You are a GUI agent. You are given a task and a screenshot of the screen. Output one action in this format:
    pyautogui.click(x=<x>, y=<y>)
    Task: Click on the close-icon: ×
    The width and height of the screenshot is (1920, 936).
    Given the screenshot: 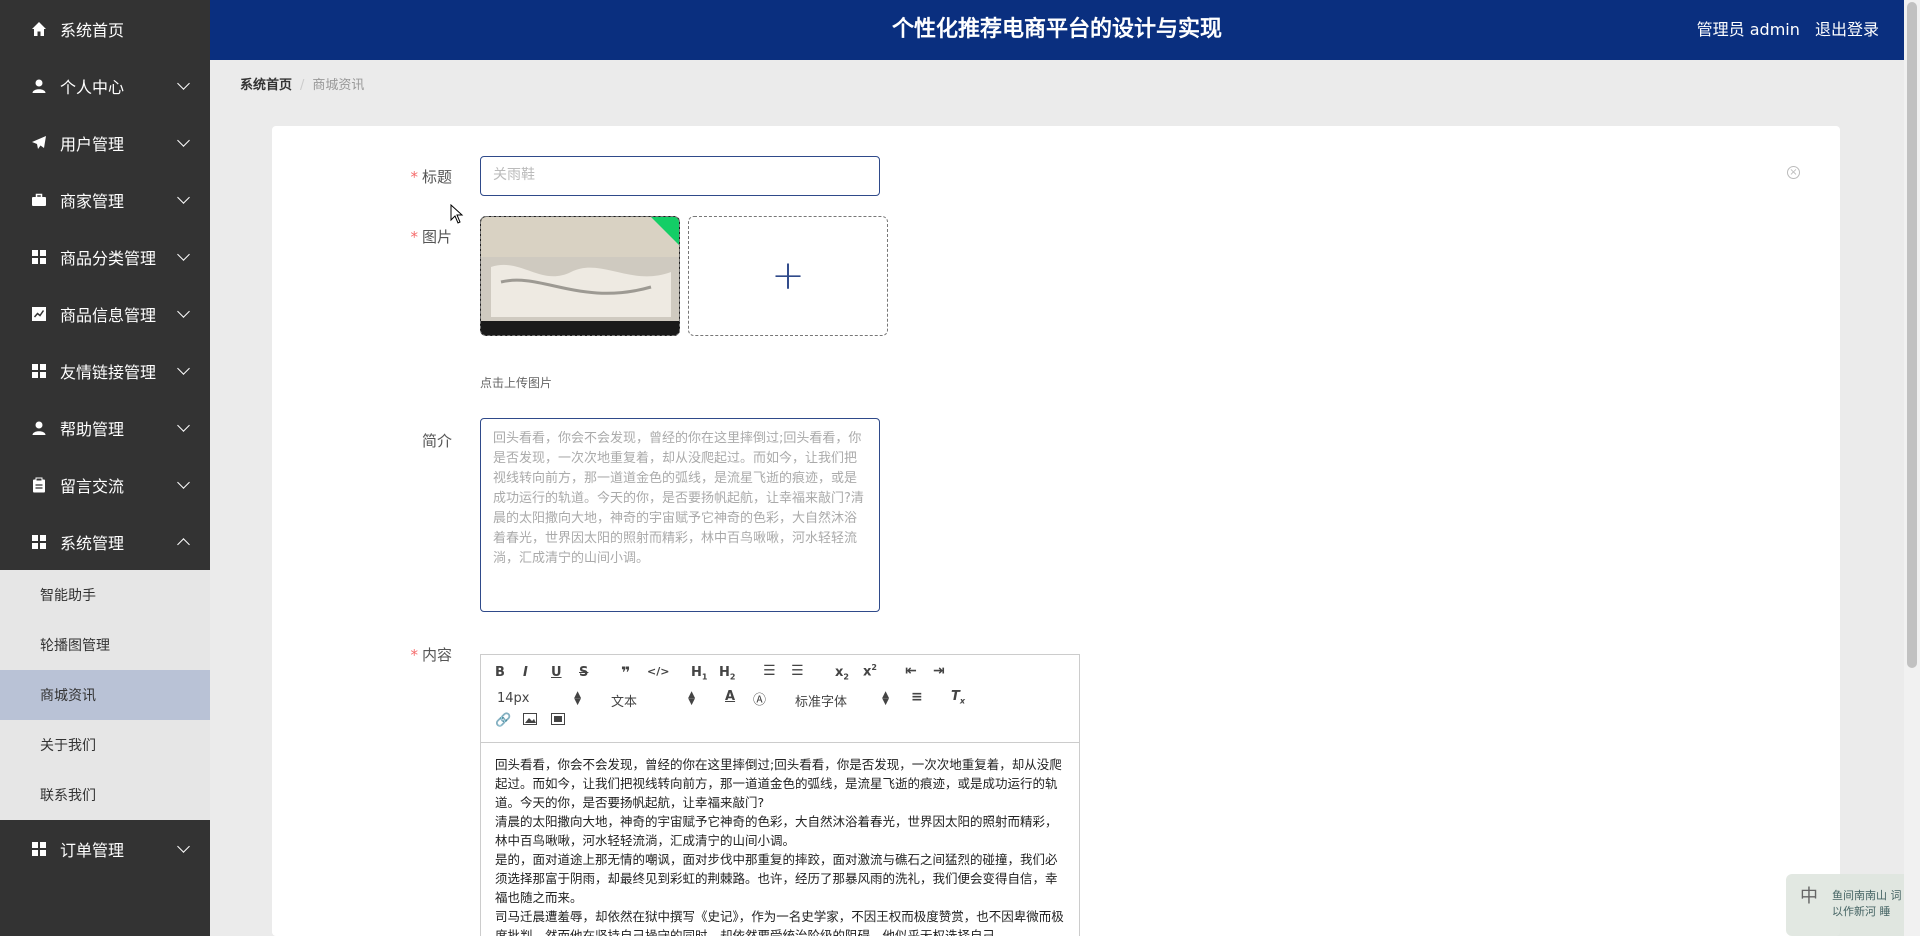 What is the action you would take?
    pyautogui.click(x=1793, y=172)
    